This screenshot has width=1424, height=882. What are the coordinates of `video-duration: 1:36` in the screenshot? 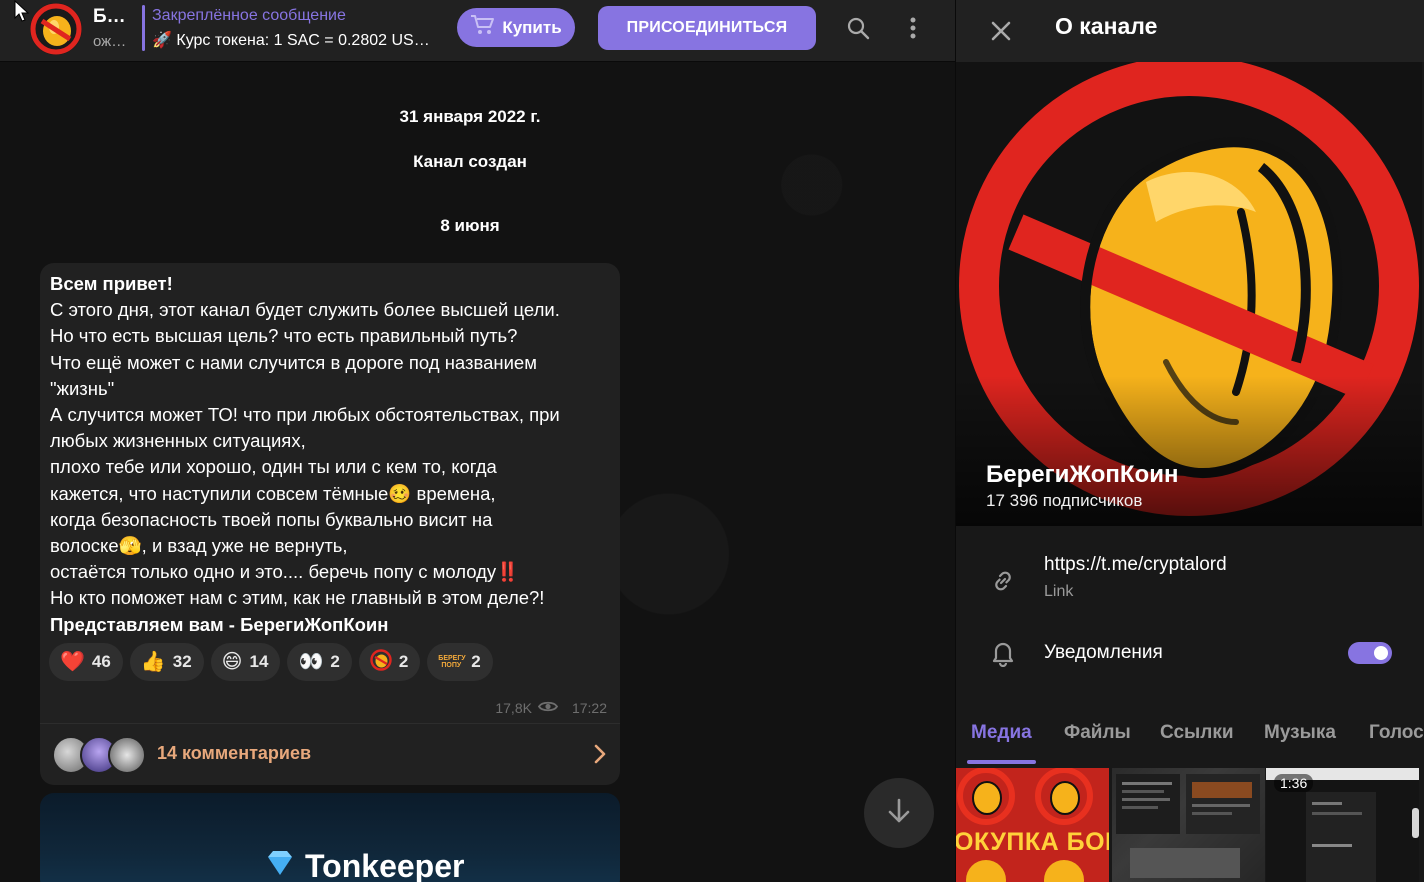 It's located at (1294, 783).